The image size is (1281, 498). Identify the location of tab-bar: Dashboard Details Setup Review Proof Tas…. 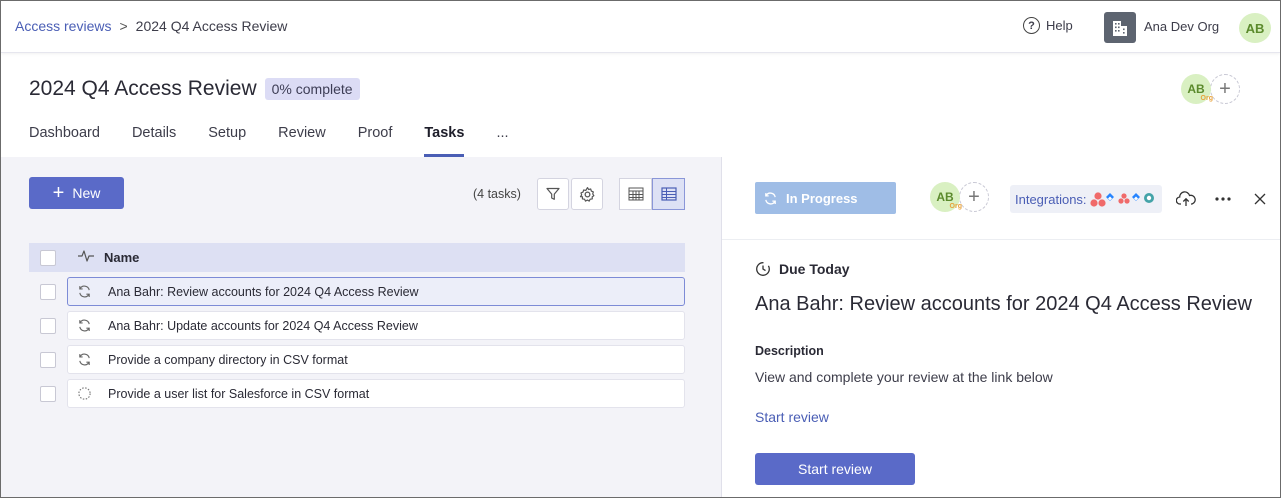
(269, 141).